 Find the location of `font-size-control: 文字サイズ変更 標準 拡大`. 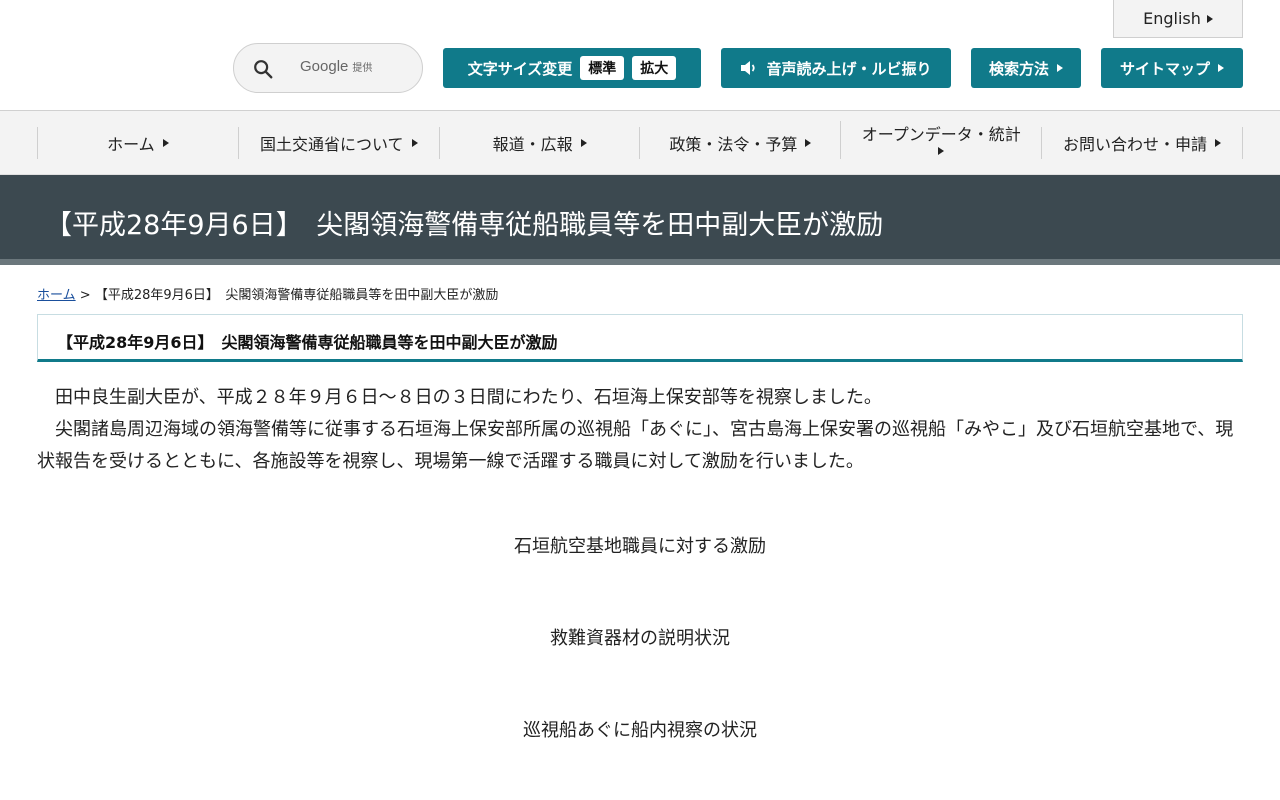

font-size-control: 文字サイズ変更 標準 拡大 is located at coordinates (572, 68).